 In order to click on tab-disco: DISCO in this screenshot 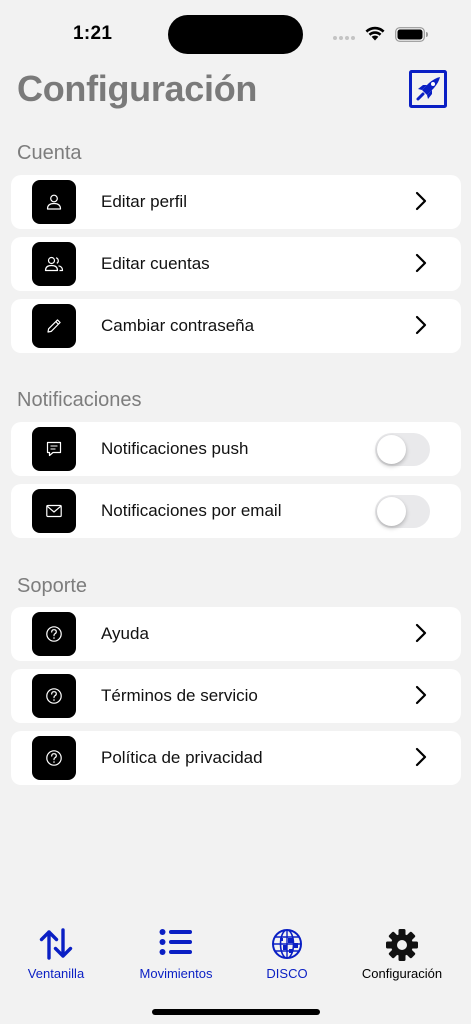, I will do `click(287, 955)`.